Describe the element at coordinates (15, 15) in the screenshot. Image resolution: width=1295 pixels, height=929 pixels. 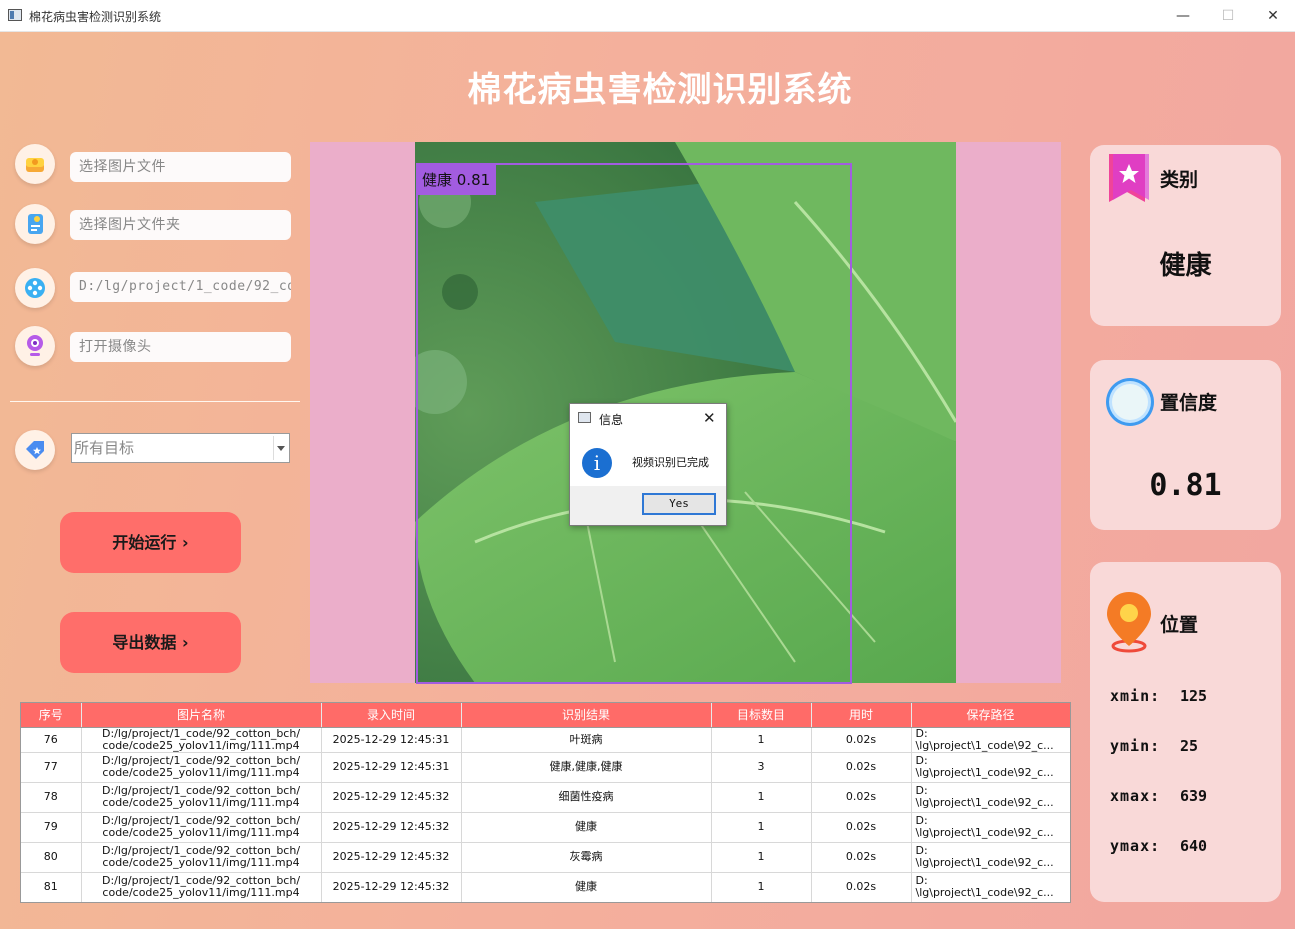
I see `app-icon` at that location.